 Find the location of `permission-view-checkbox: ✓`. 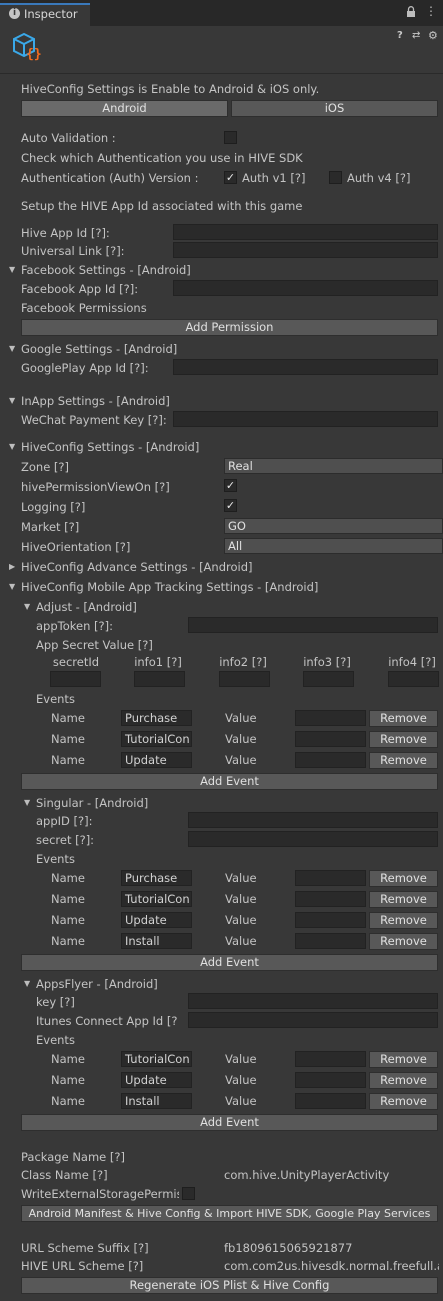

permission-view-checkbox: ✓ is located at coordinates (230, 485).